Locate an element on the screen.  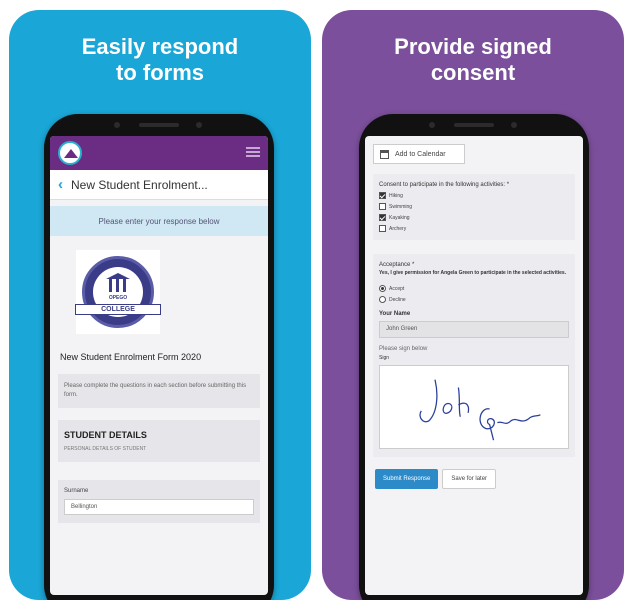
radio-selected is located at coordinates (382, 288).